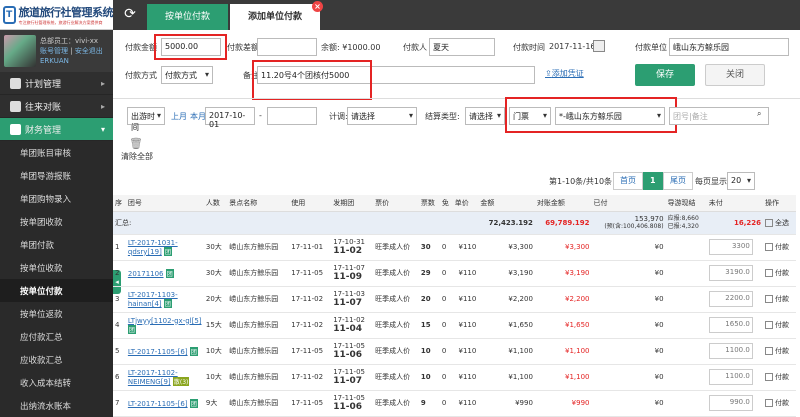 The image size is (800, 417). Describe the element at coordinates (56, 267) in the screenshot. I see `submenu-item: 按单位收款` at that location.